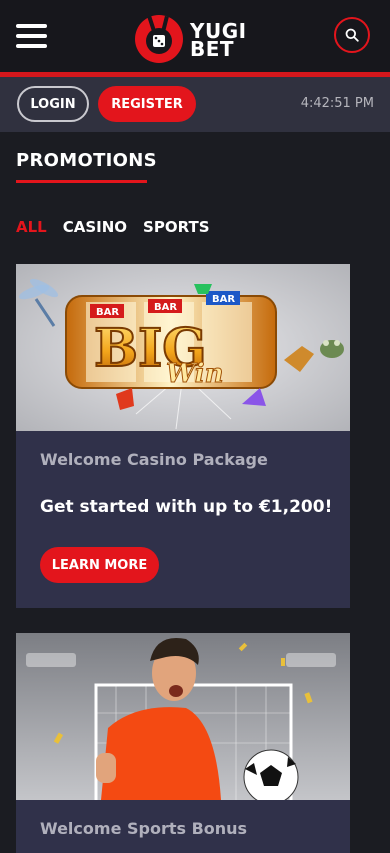 The width and height of the screenshot is (390, 853). I want to click on learn-more-button: LEARN MORE, so click(99, 565).